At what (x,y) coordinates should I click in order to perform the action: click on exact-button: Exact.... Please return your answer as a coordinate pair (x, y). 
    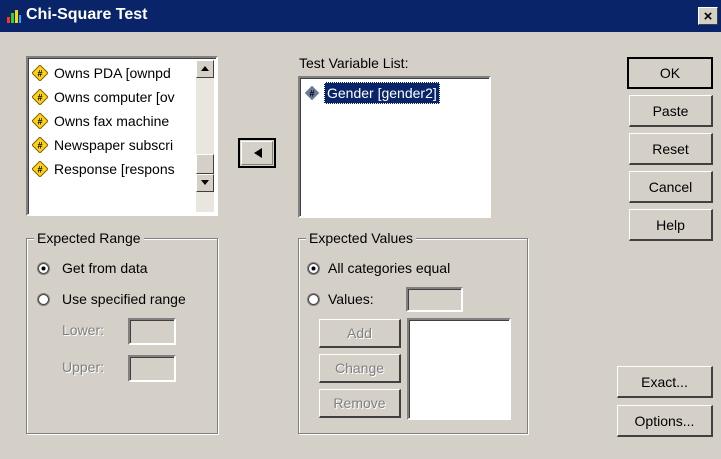
    Looking at the image, I should click on (665, 382).